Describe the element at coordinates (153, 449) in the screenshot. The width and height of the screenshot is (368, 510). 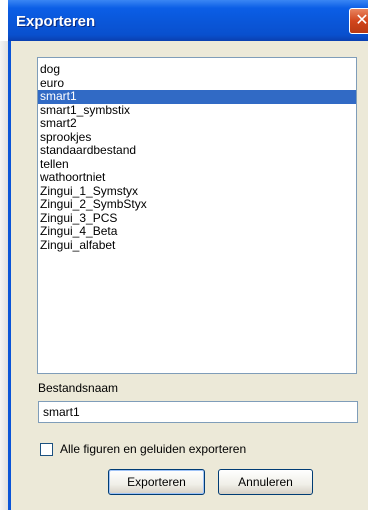
I see `export-all-label: Alle figuren en geluiden exporteren` at that location.